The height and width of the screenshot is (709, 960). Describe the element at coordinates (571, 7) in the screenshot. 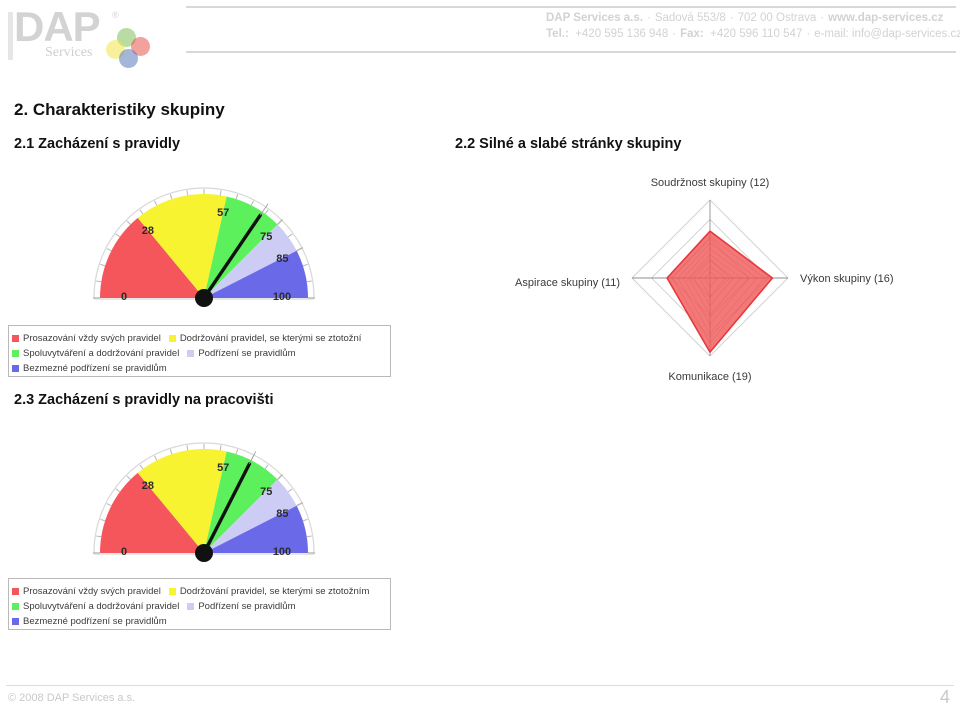

I see `header-rule-top` at that location.